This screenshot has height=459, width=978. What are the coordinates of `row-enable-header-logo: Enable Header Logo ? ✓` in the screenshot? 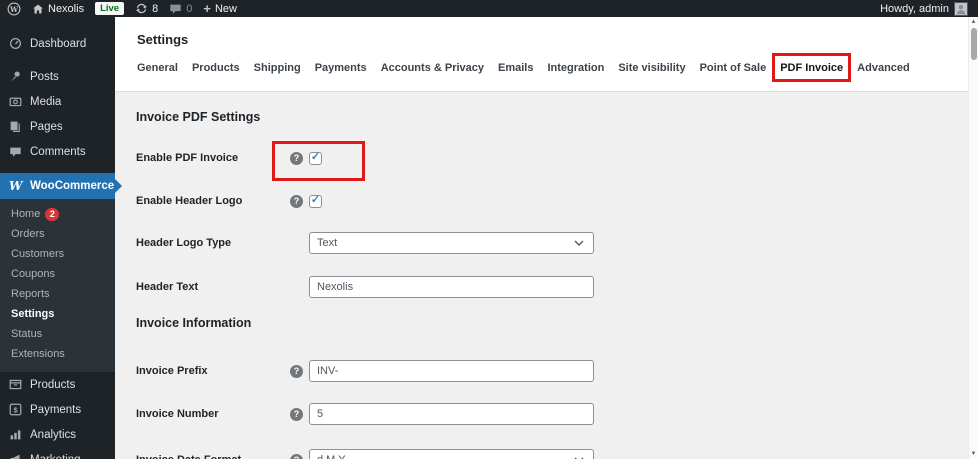 It's located at (557, 201).